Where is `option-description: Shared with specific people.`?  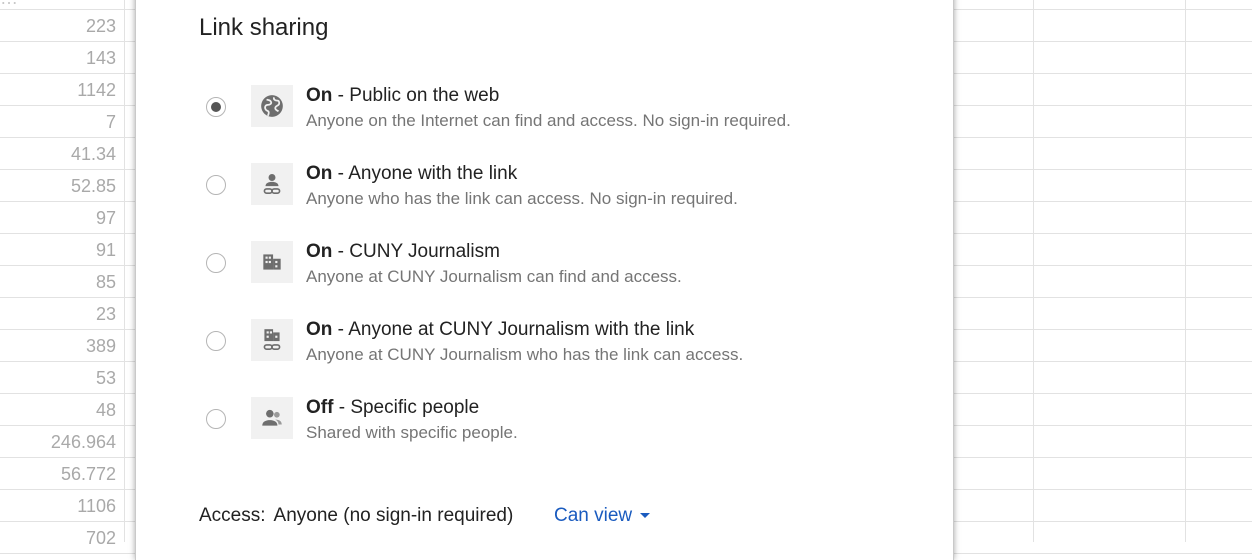 option-description: Shared with specific people. is located at coordinates (412, 432).